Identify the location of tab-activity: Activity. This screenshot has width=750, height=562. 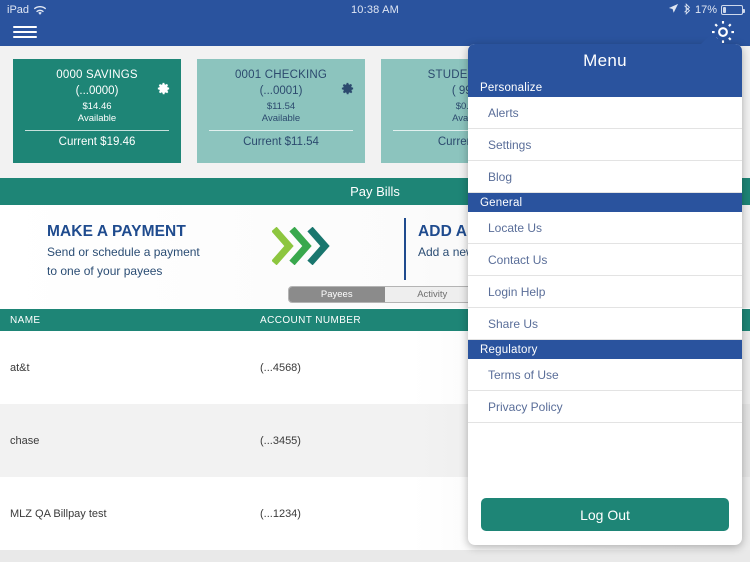
(432, 294).